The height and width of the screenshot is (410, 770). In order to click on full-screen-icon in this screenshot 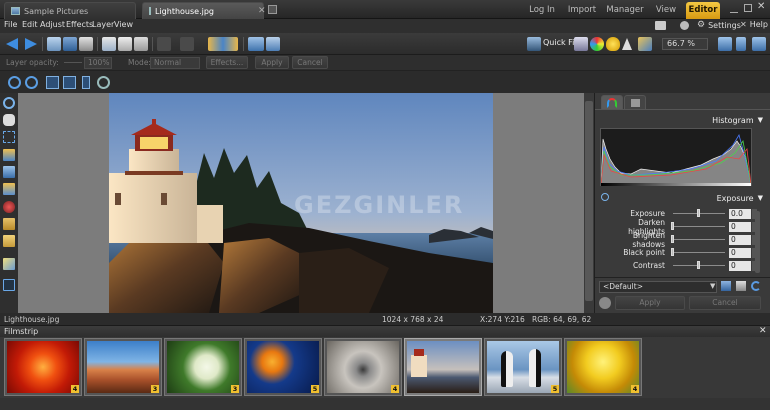, I will do `click(759, 44)`.